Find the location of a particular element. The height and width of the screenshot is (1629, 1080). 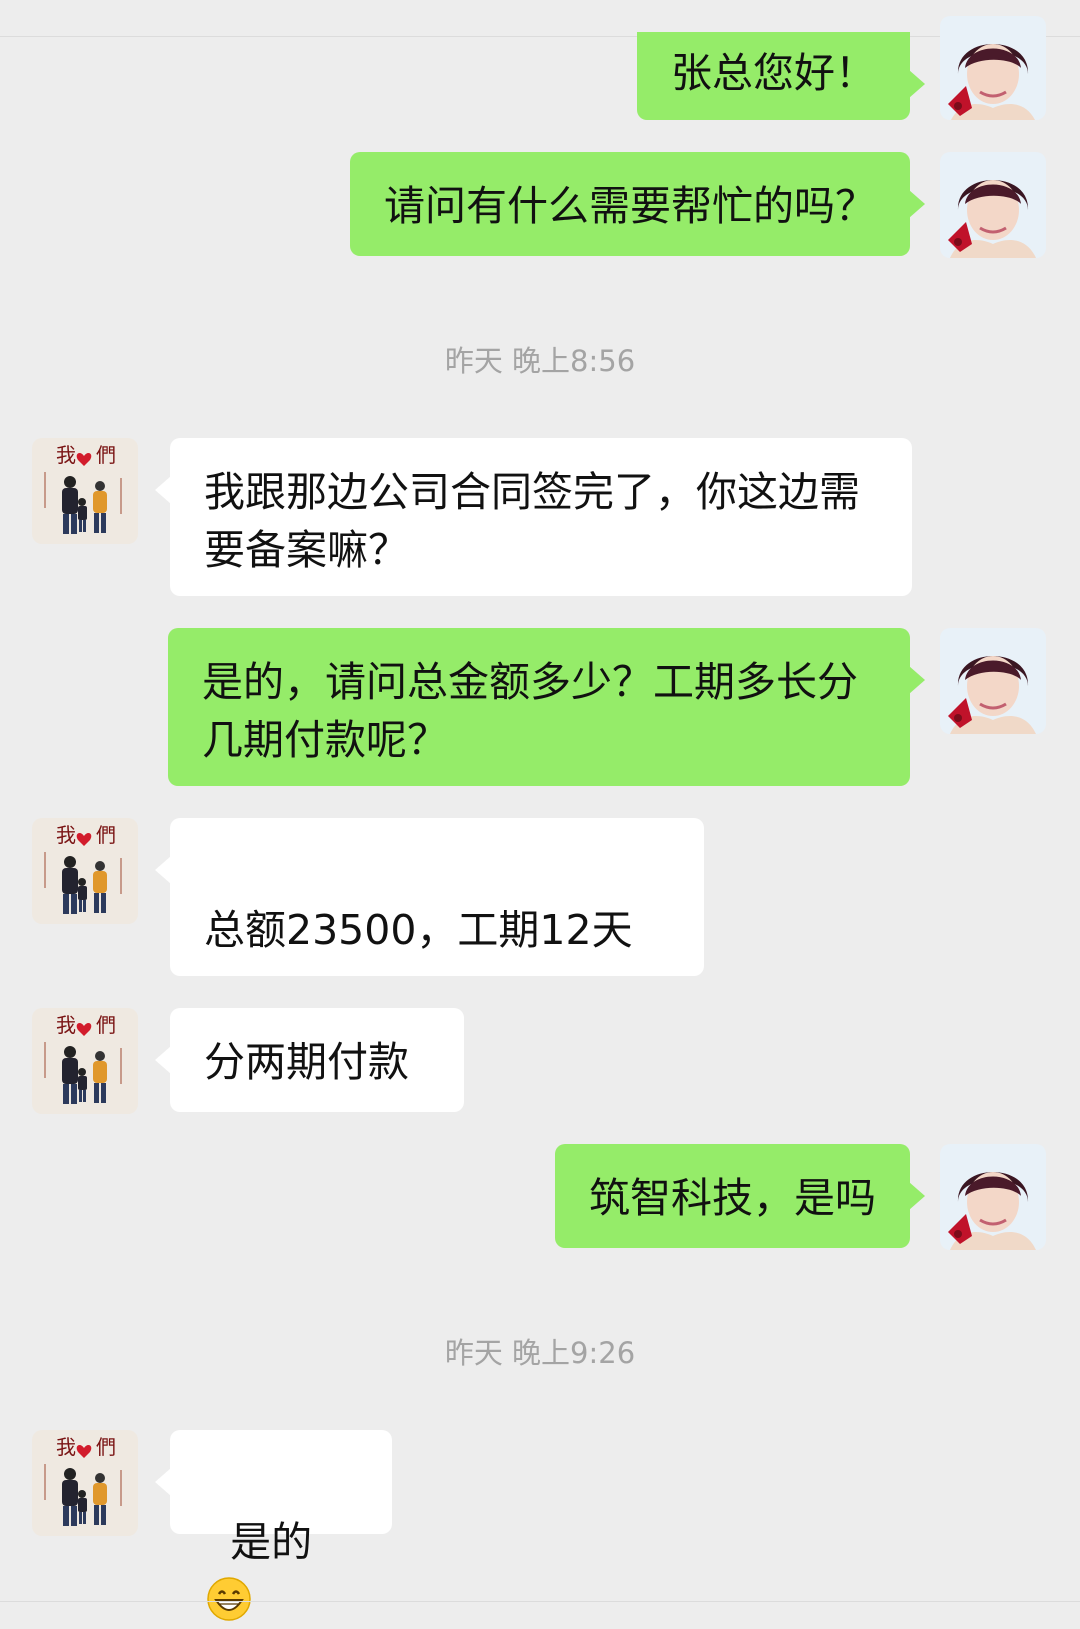

message-bubble-outgoing: 是的，请问总金额多少？工期多长分几期付款呢？ is located at coordinates (546, 707).